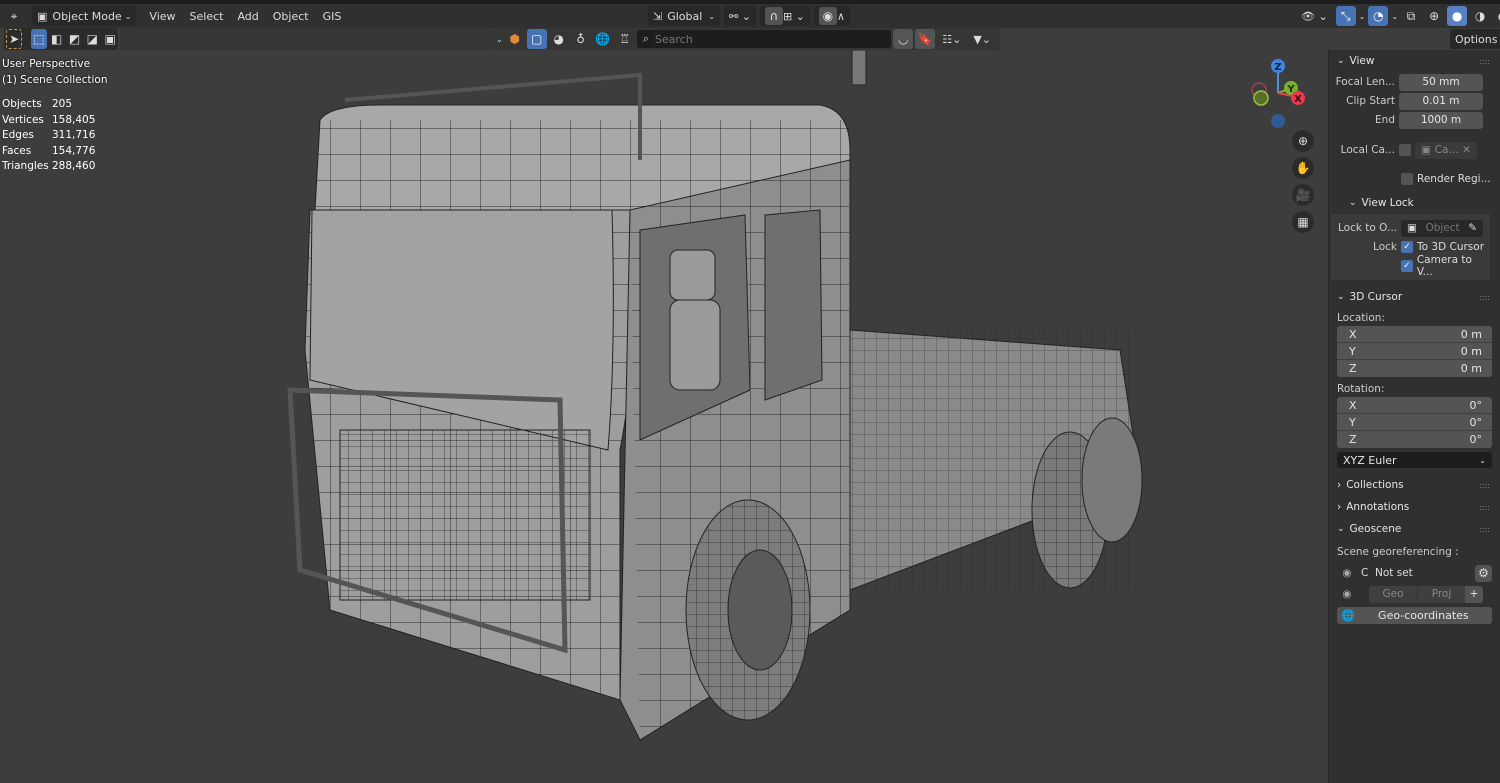 The image size is (1500, 783). Describe the element at coordinates (1441, 101) in the screenshot. I see `clip-start-field: 0.01 m` at that location.